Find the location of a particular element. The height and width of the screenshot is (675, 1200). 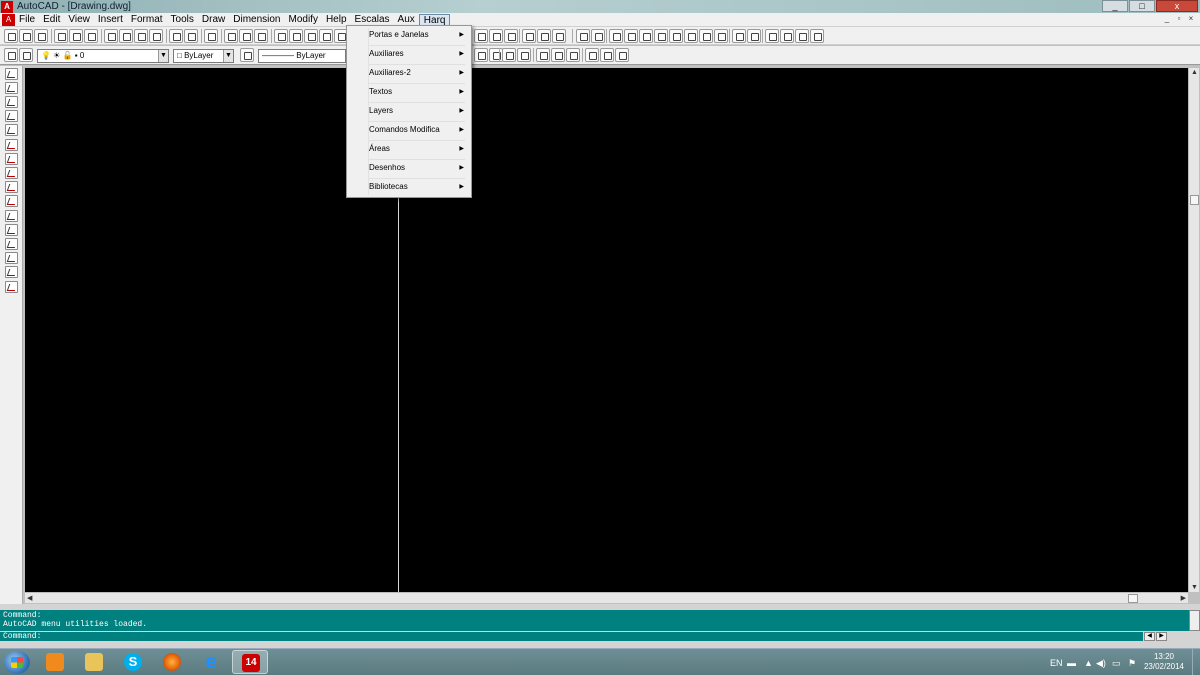

minimize-button: _ is located at coordinates (1115, 6).